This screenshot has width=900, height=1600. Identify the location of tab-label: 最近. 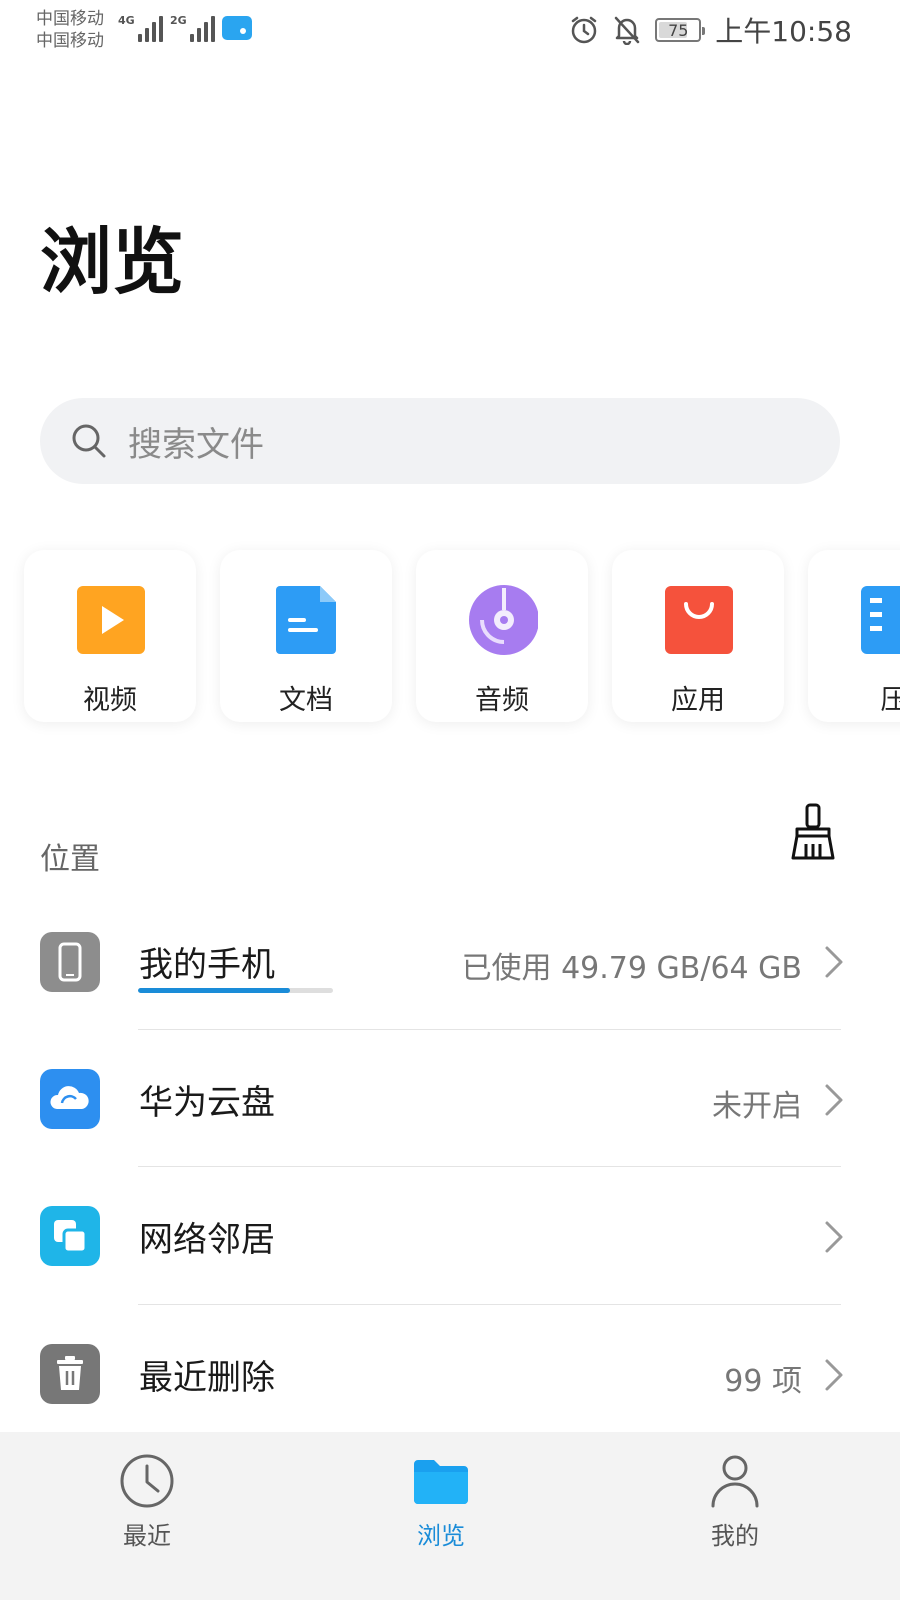
(147, 1536).